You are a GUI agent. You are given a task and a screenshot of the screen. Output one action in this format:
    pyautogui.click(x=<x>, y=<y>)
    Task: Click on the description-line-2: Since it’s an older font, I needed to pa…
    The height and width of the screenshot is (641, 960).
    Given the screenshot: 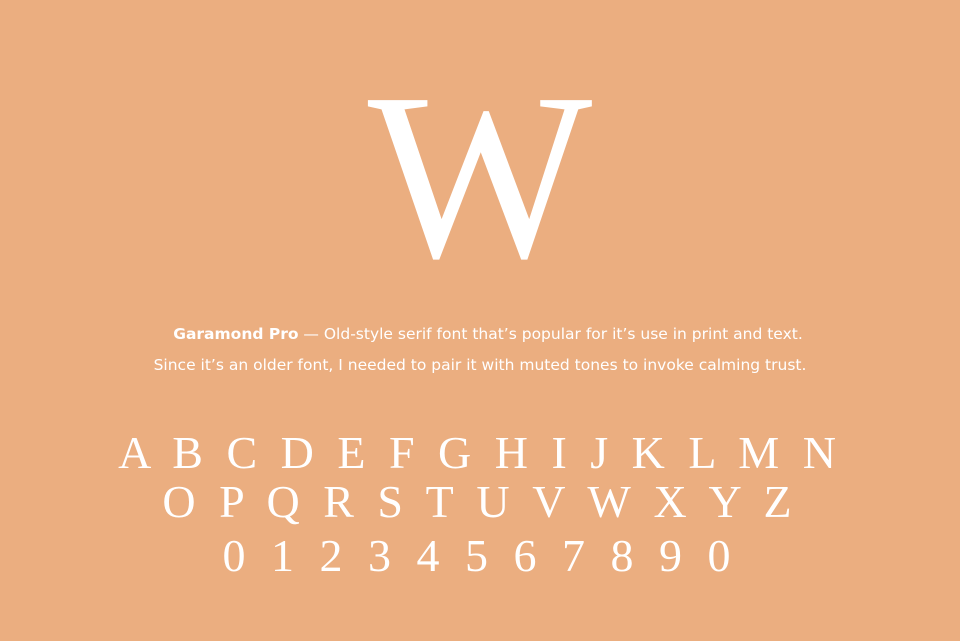 What is the action you would take?
    pyautogui.click(x=480, y=365)
    